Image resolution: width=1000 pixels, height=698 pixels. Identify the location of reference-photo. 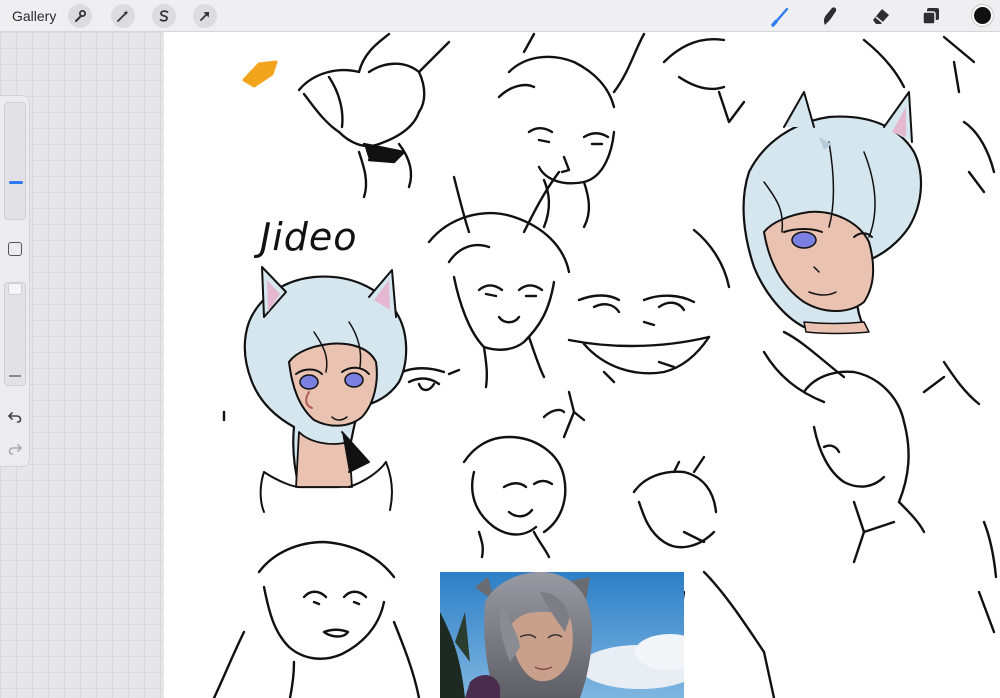
(562, 635).